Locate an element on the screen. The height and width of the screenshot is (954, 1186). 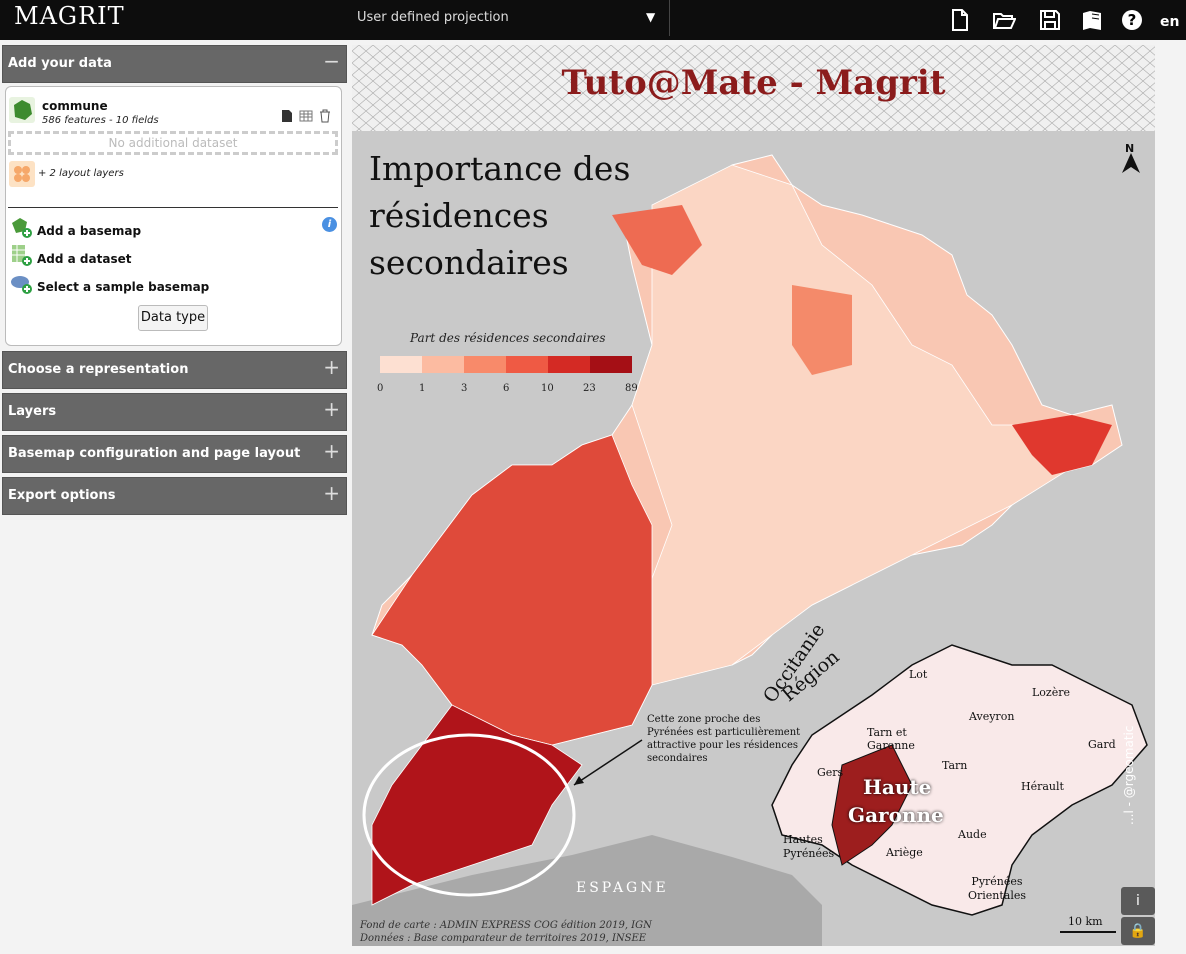
section-title: Export options is located at coordinates (62, 495).